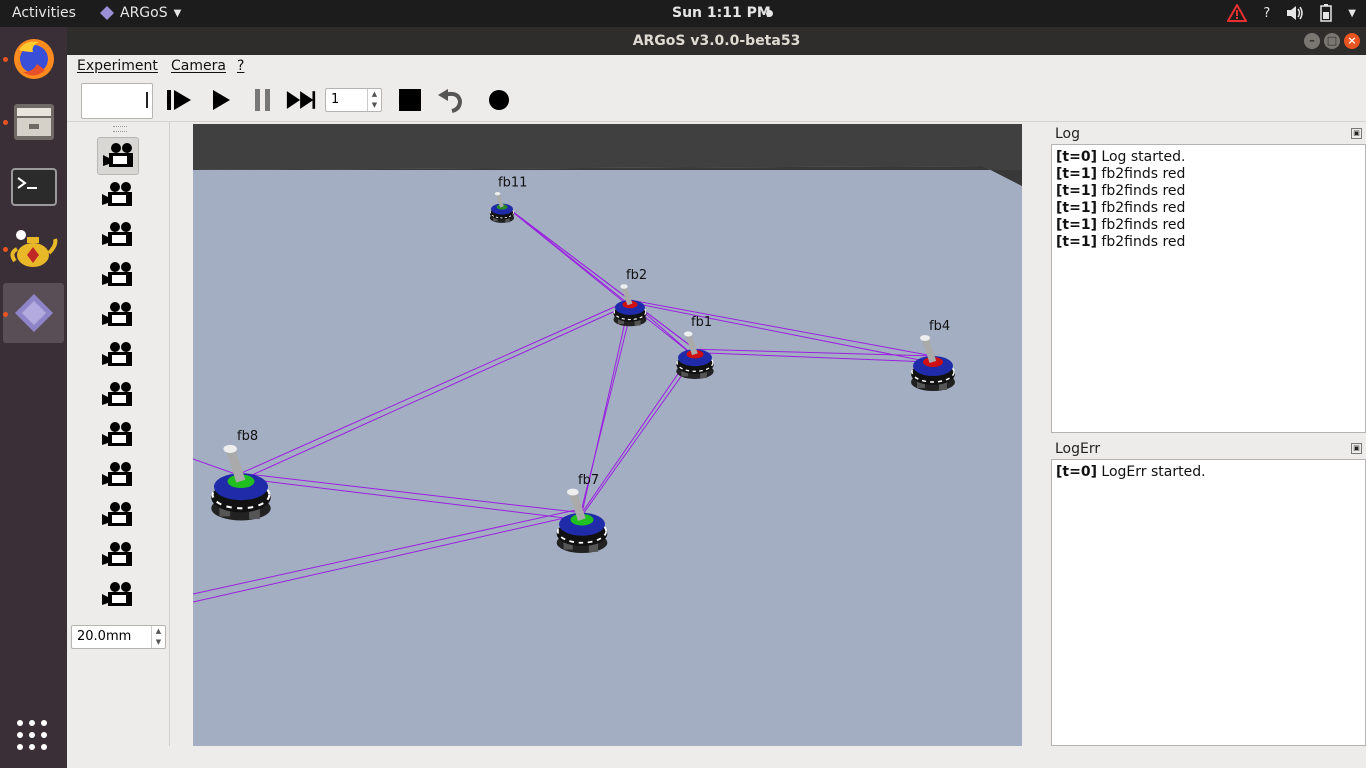 The width and height of the screenshot is (1366, 768). I want to click on stop-button, so click(410, 100).